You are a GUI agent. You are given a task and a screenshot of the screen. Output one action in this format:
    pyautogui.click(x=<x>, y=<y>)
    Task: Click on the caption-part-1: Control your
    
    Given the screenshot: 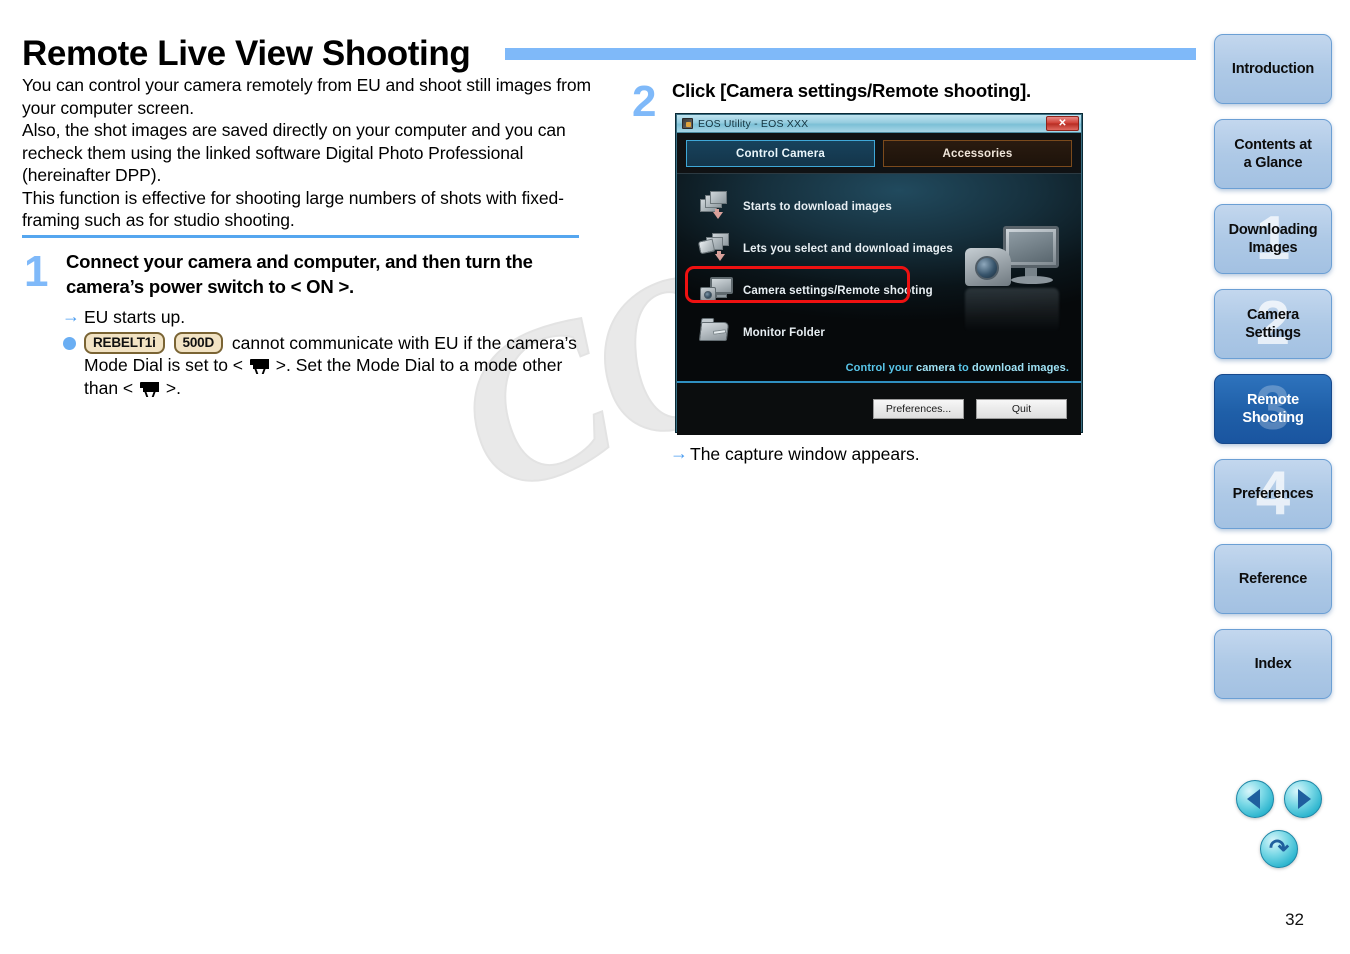 What is the action you would take?
    pyautogui.click(x=880, y=368)
    